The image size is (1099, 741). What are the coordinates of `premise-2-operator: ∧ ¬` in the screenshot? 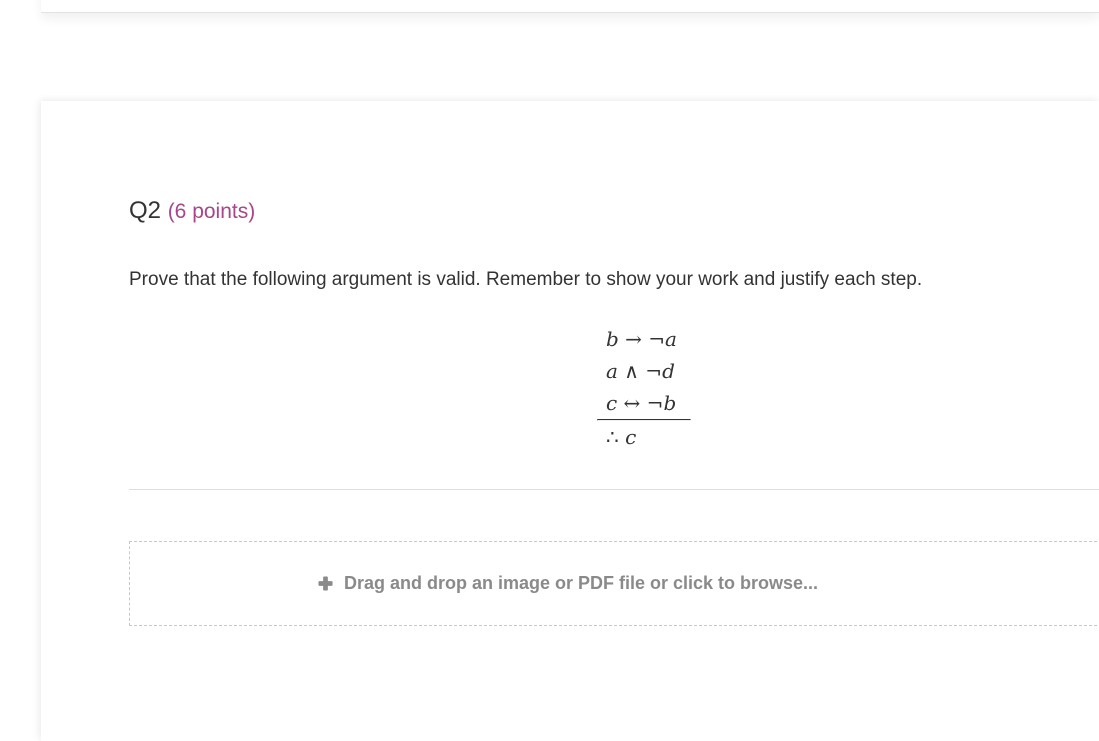 It's located at (640, 371).